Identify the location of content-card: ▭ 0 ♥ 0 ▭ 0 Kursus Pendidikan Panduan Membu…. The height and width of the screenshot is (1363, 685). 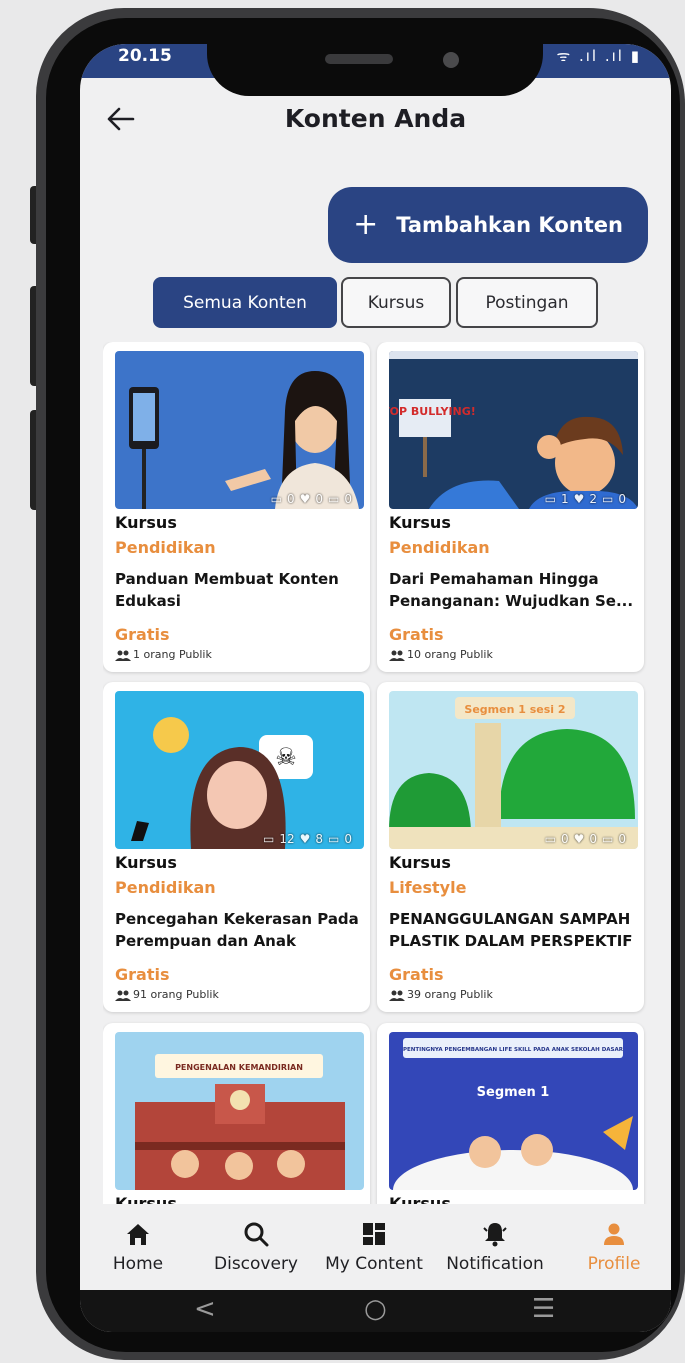
(236, 507).